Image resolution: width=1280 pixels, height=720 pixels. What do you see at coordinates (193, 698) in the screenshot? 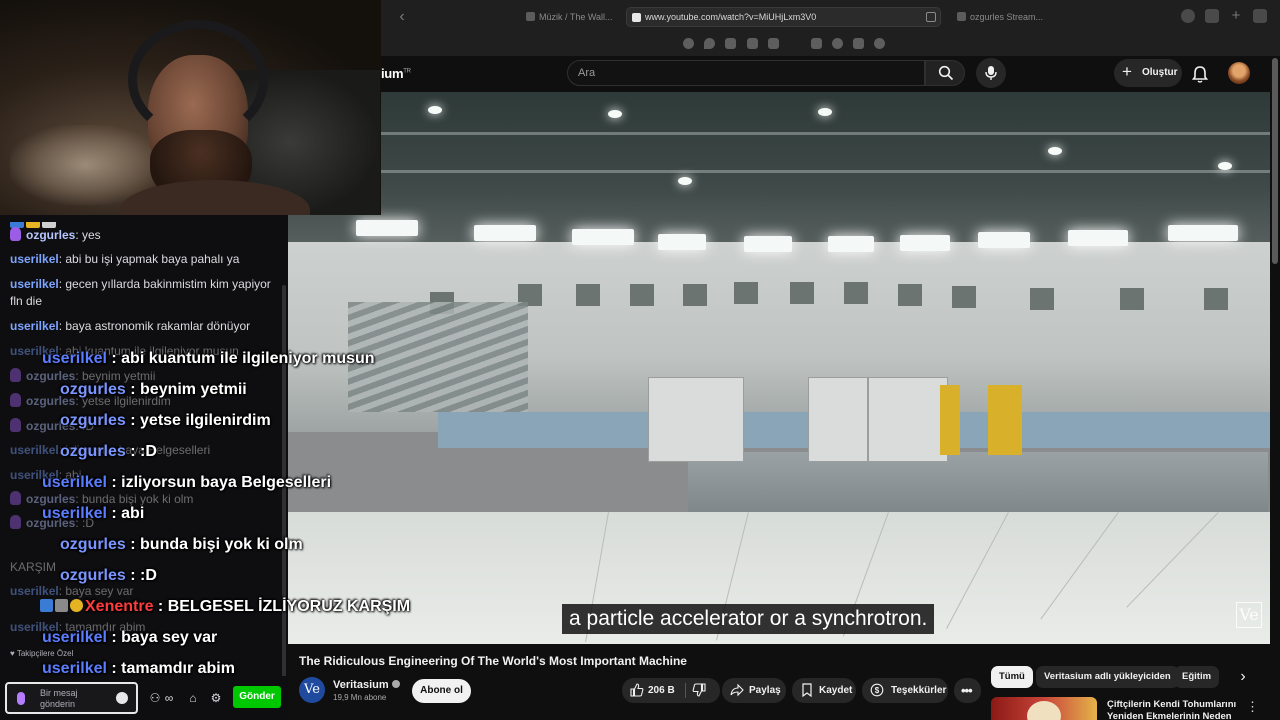
I see `chat-store-icon: ⌂` at bounding box center [193, 698].